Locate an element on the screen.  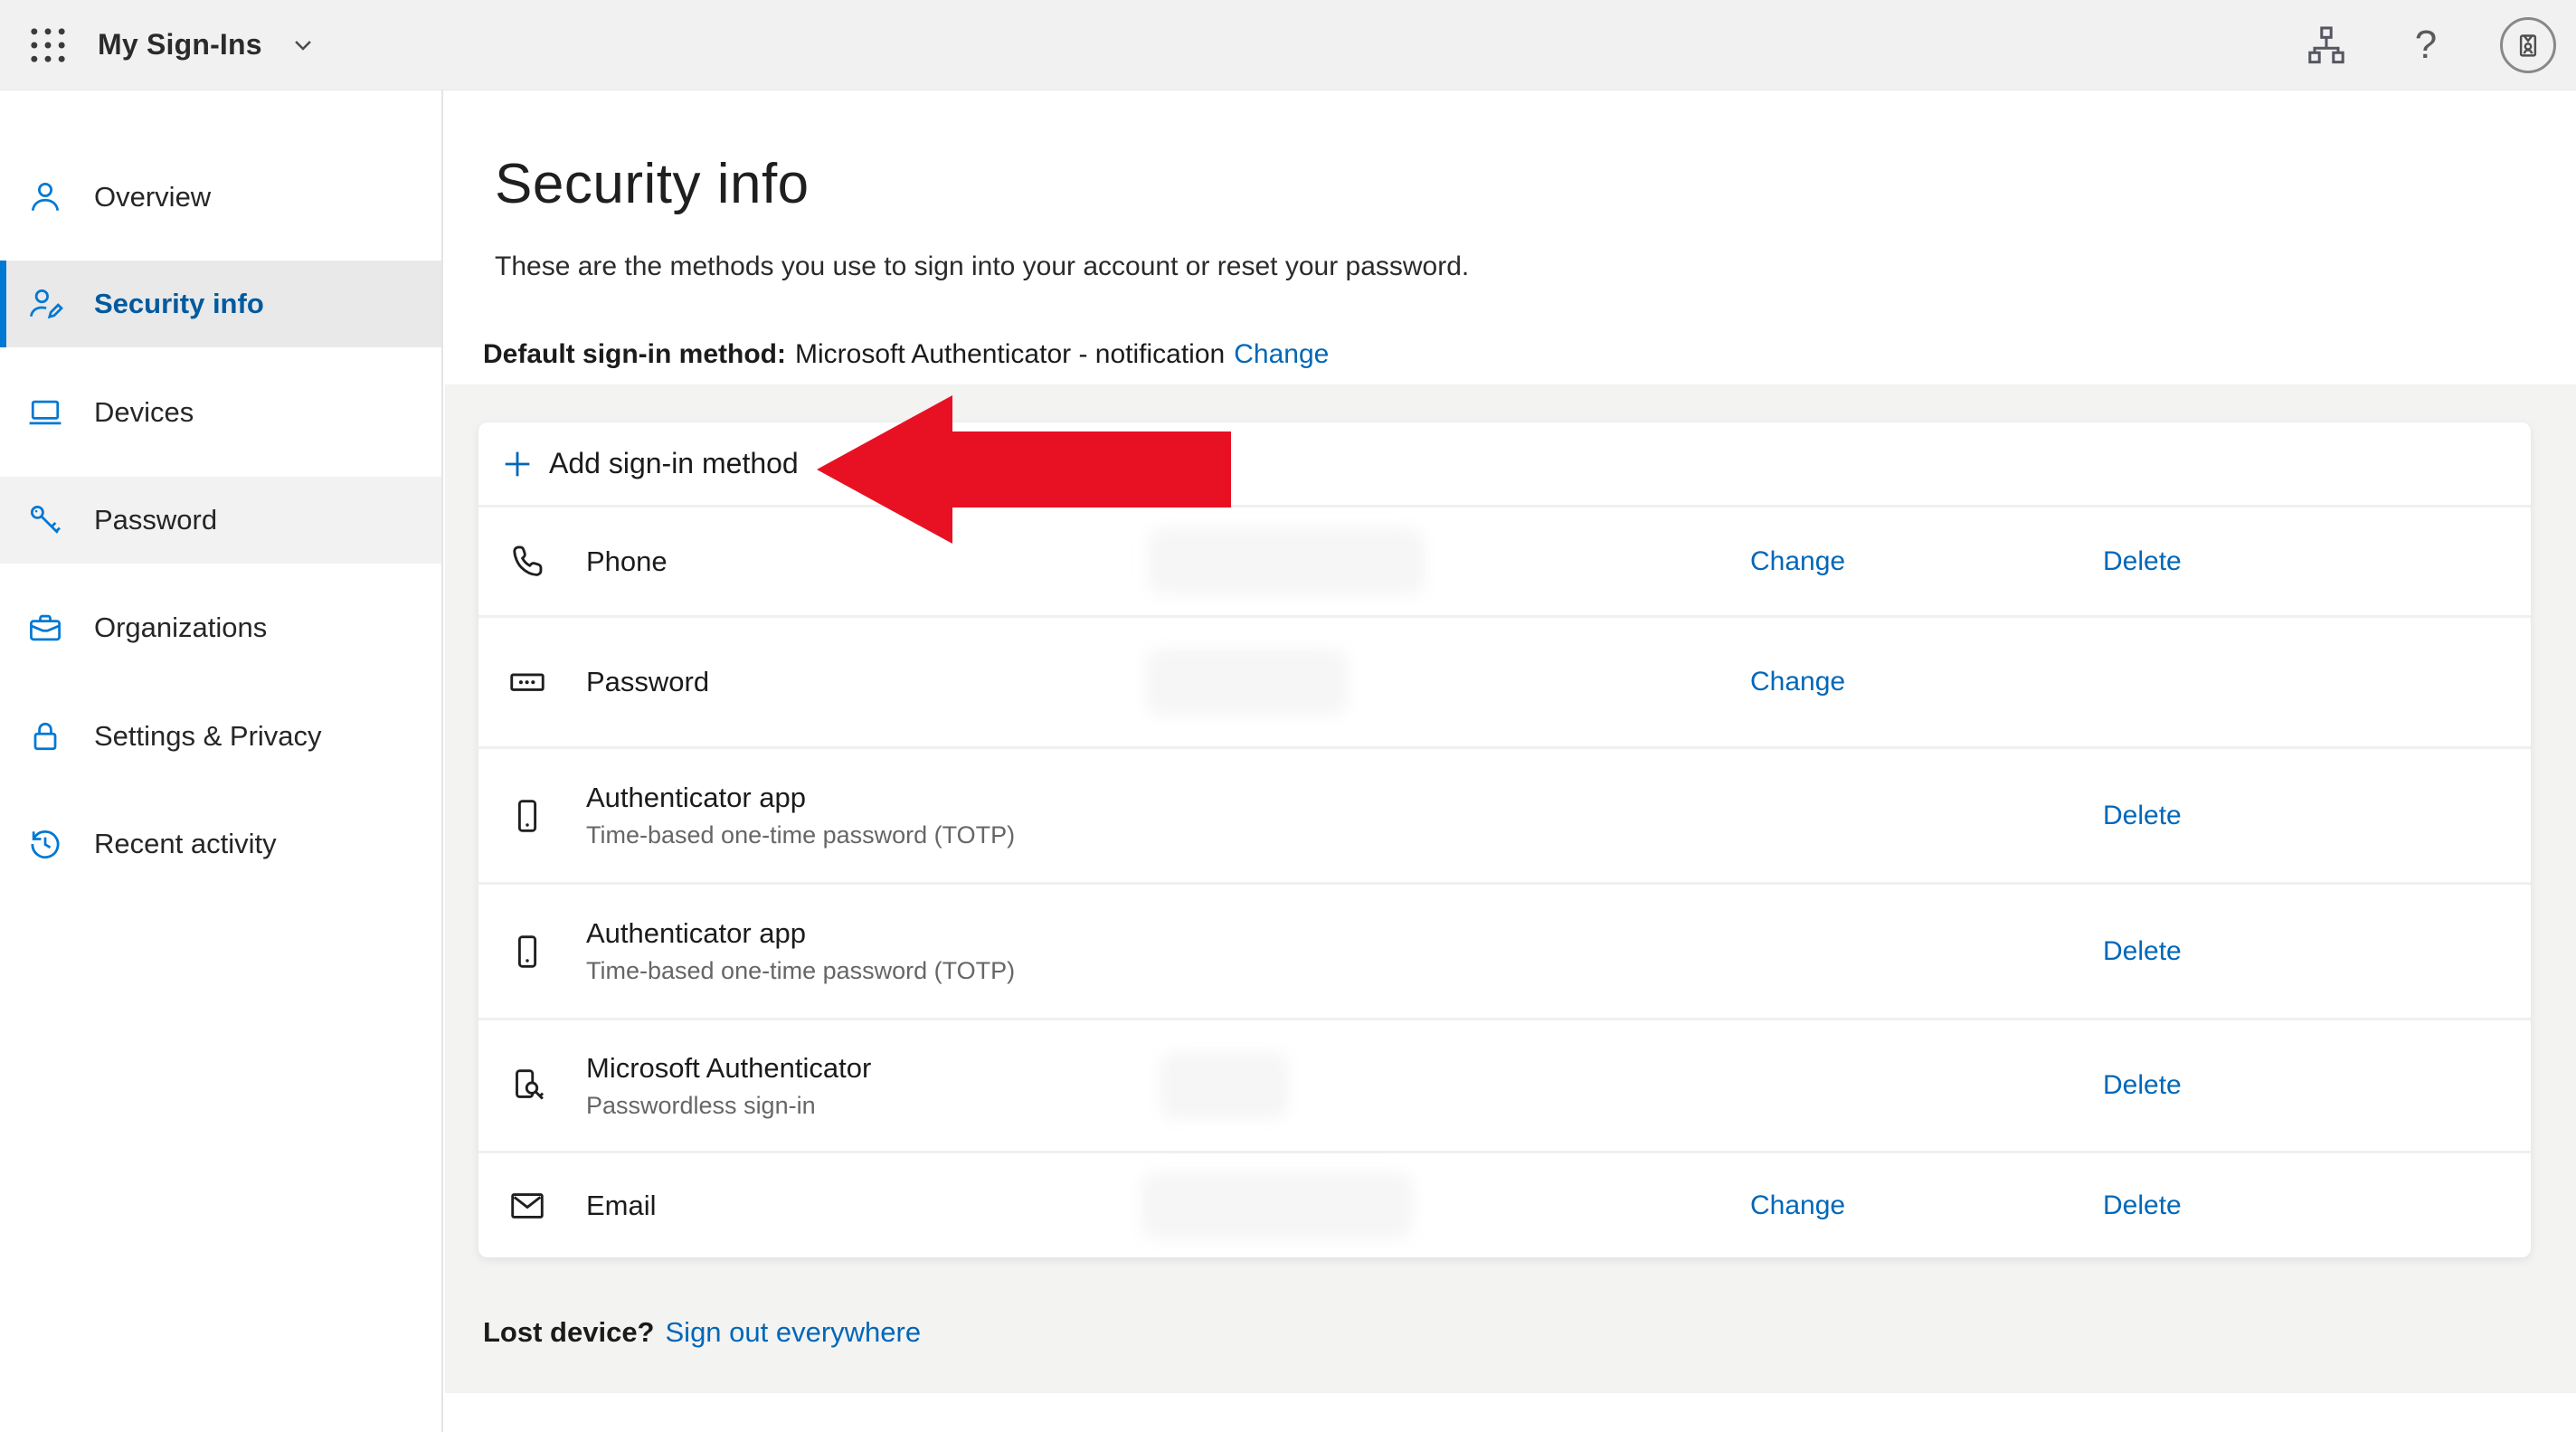
phone-delete-link: Delete is located at coordinates (2142, 561).